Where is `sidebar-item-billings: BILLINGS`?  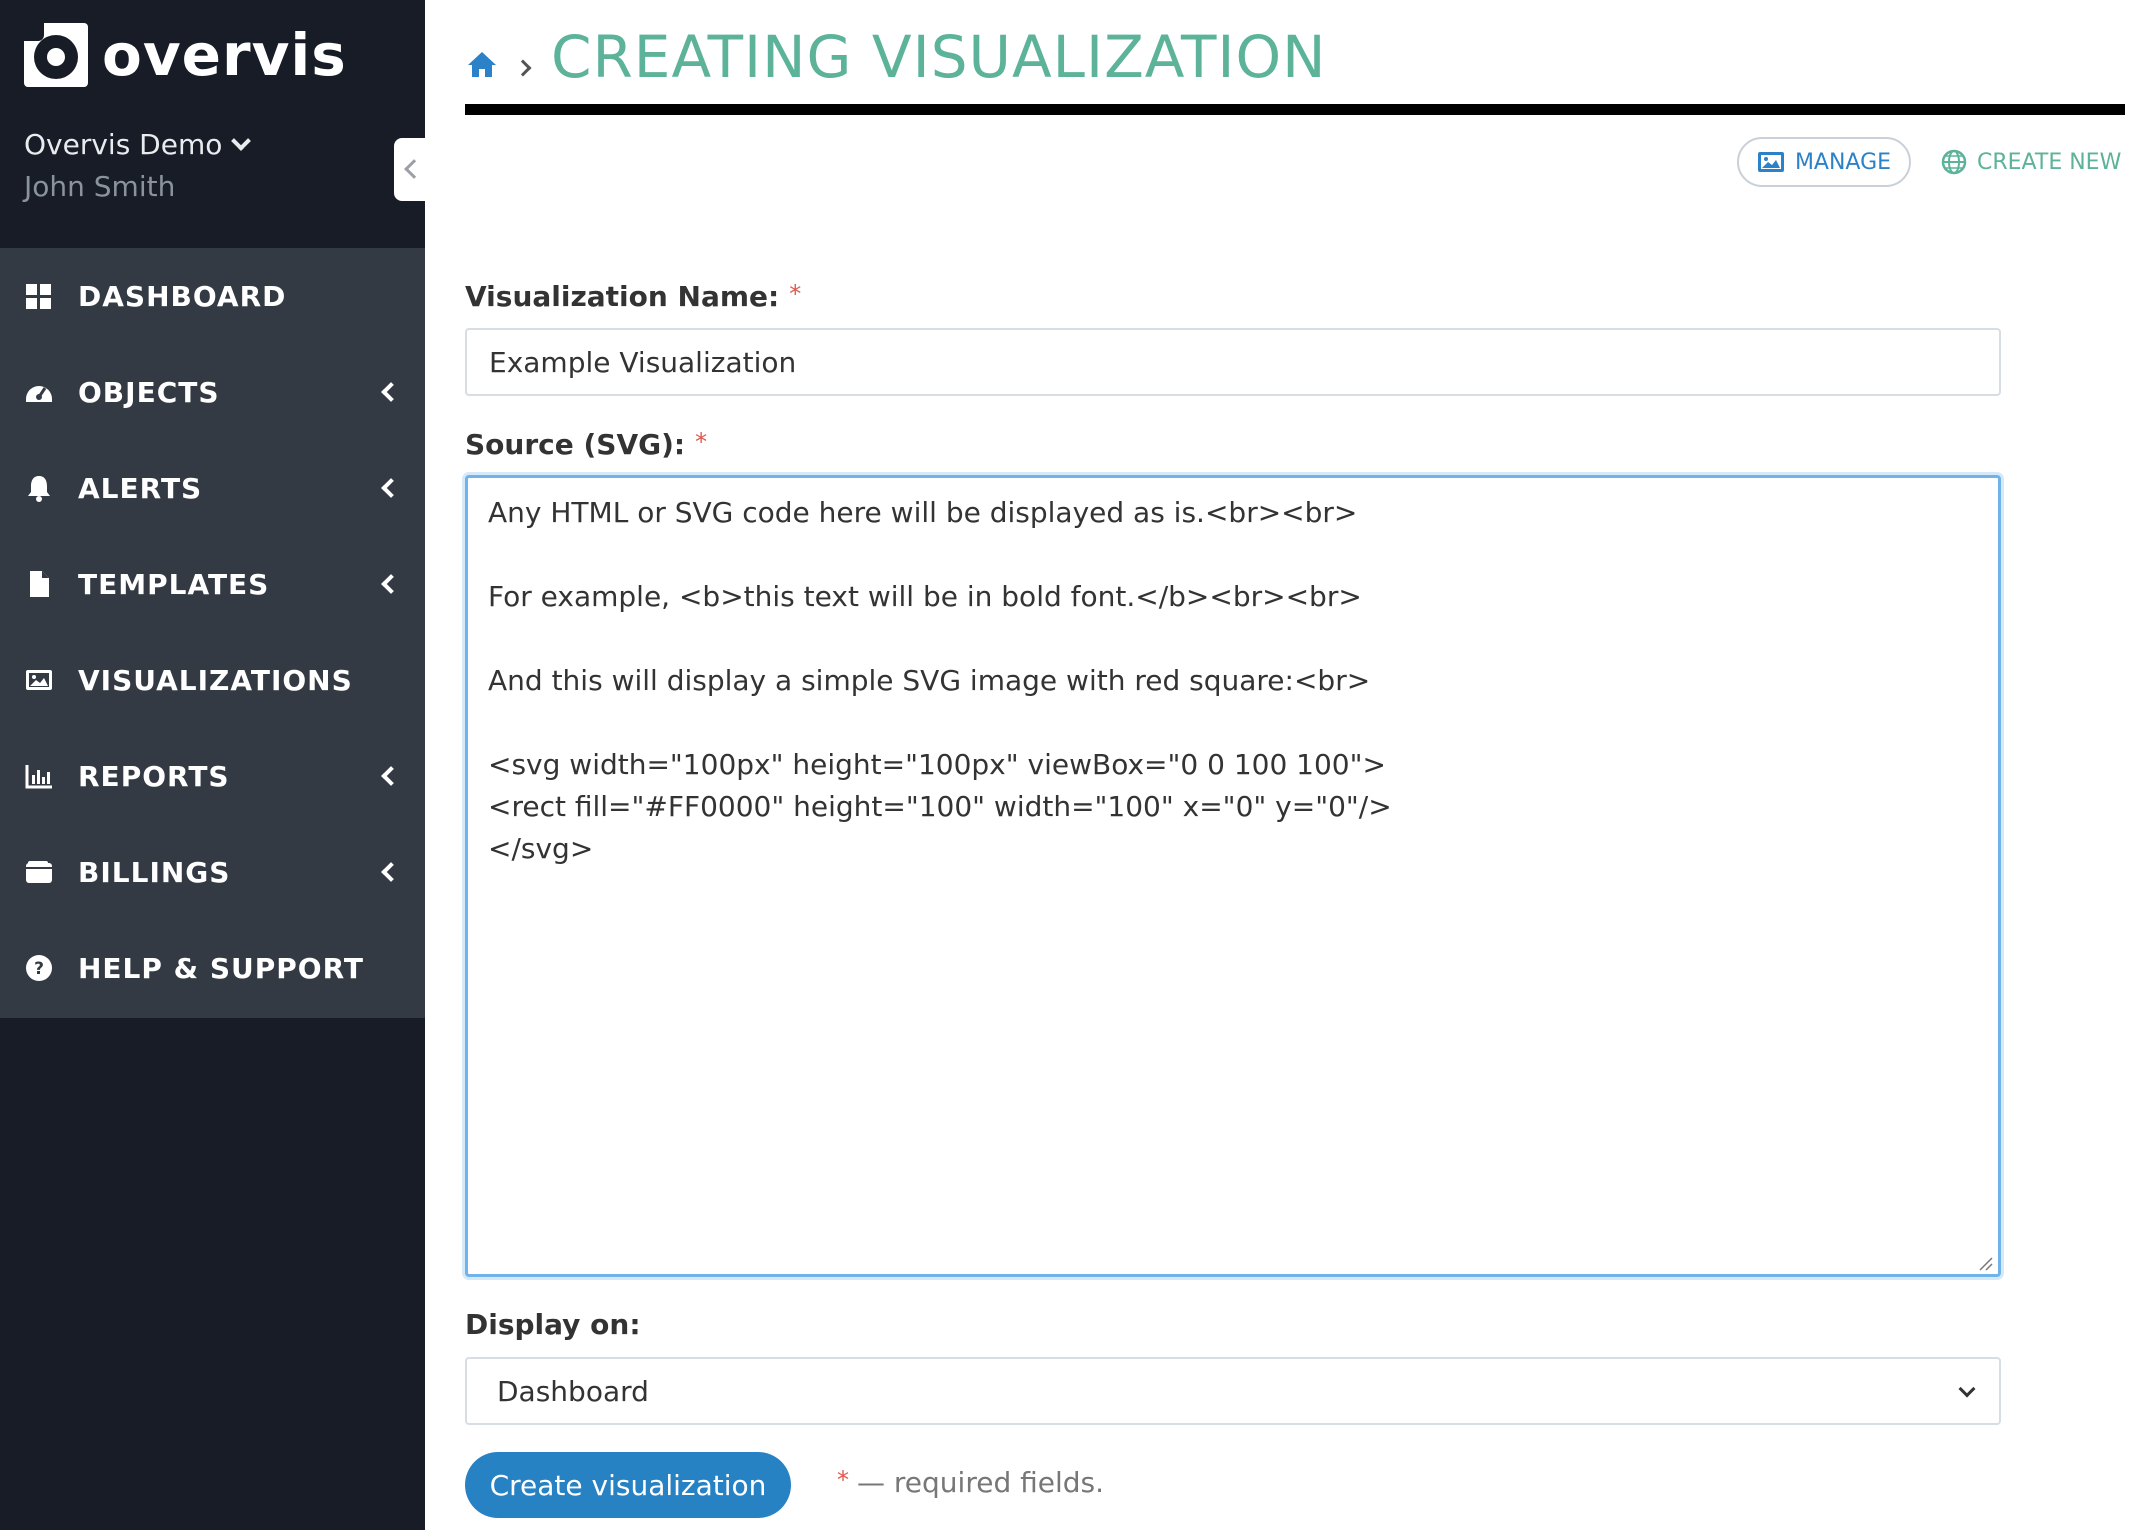
sidebar-item-billings: BILLINGS is located at coordinates (212, 872).